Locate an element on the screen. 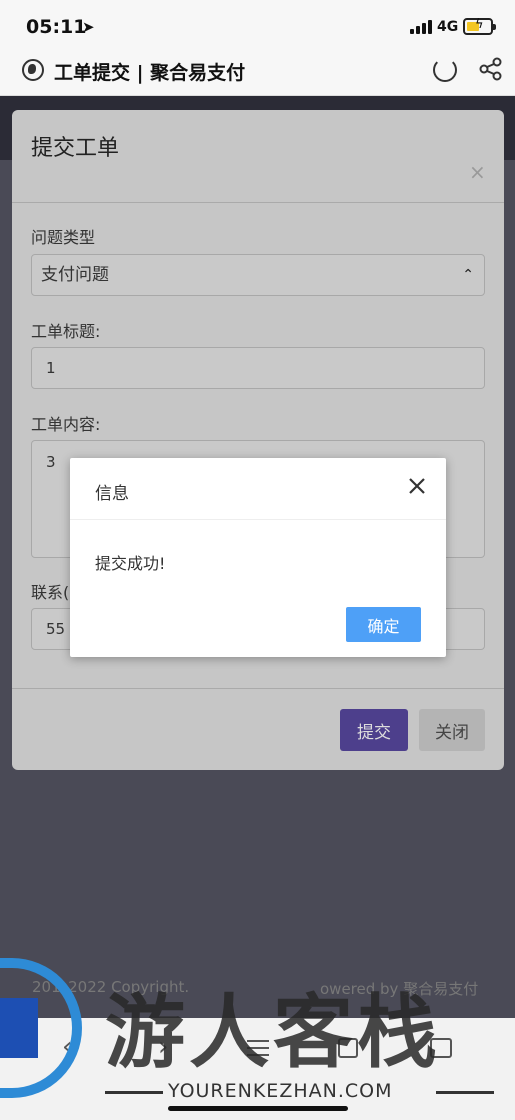  close-button: 关闭 is located at coordinates (452, 730).